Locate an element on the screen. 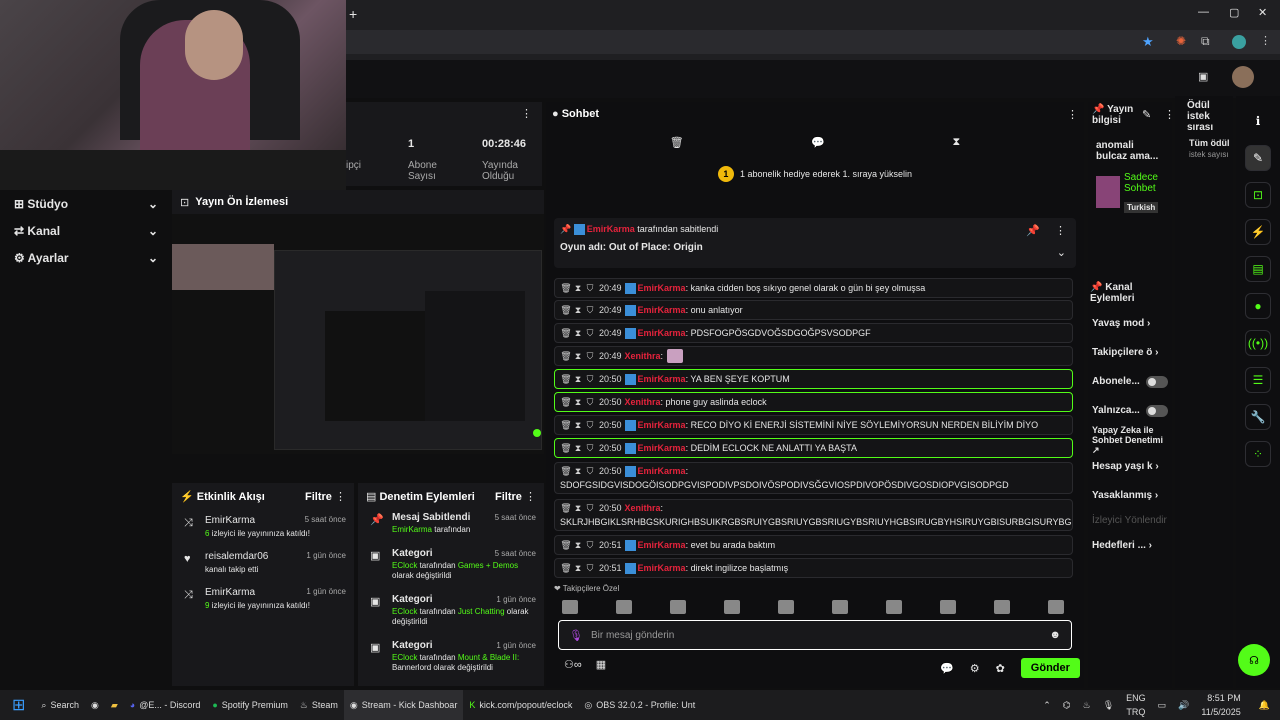 The height and width of the screenshot is (720, 1280). chat-message: 🗑 ⧗ ⛉ 20:51 EmirKarma: evet bu arada baktım is located at coordinates (813, 545).